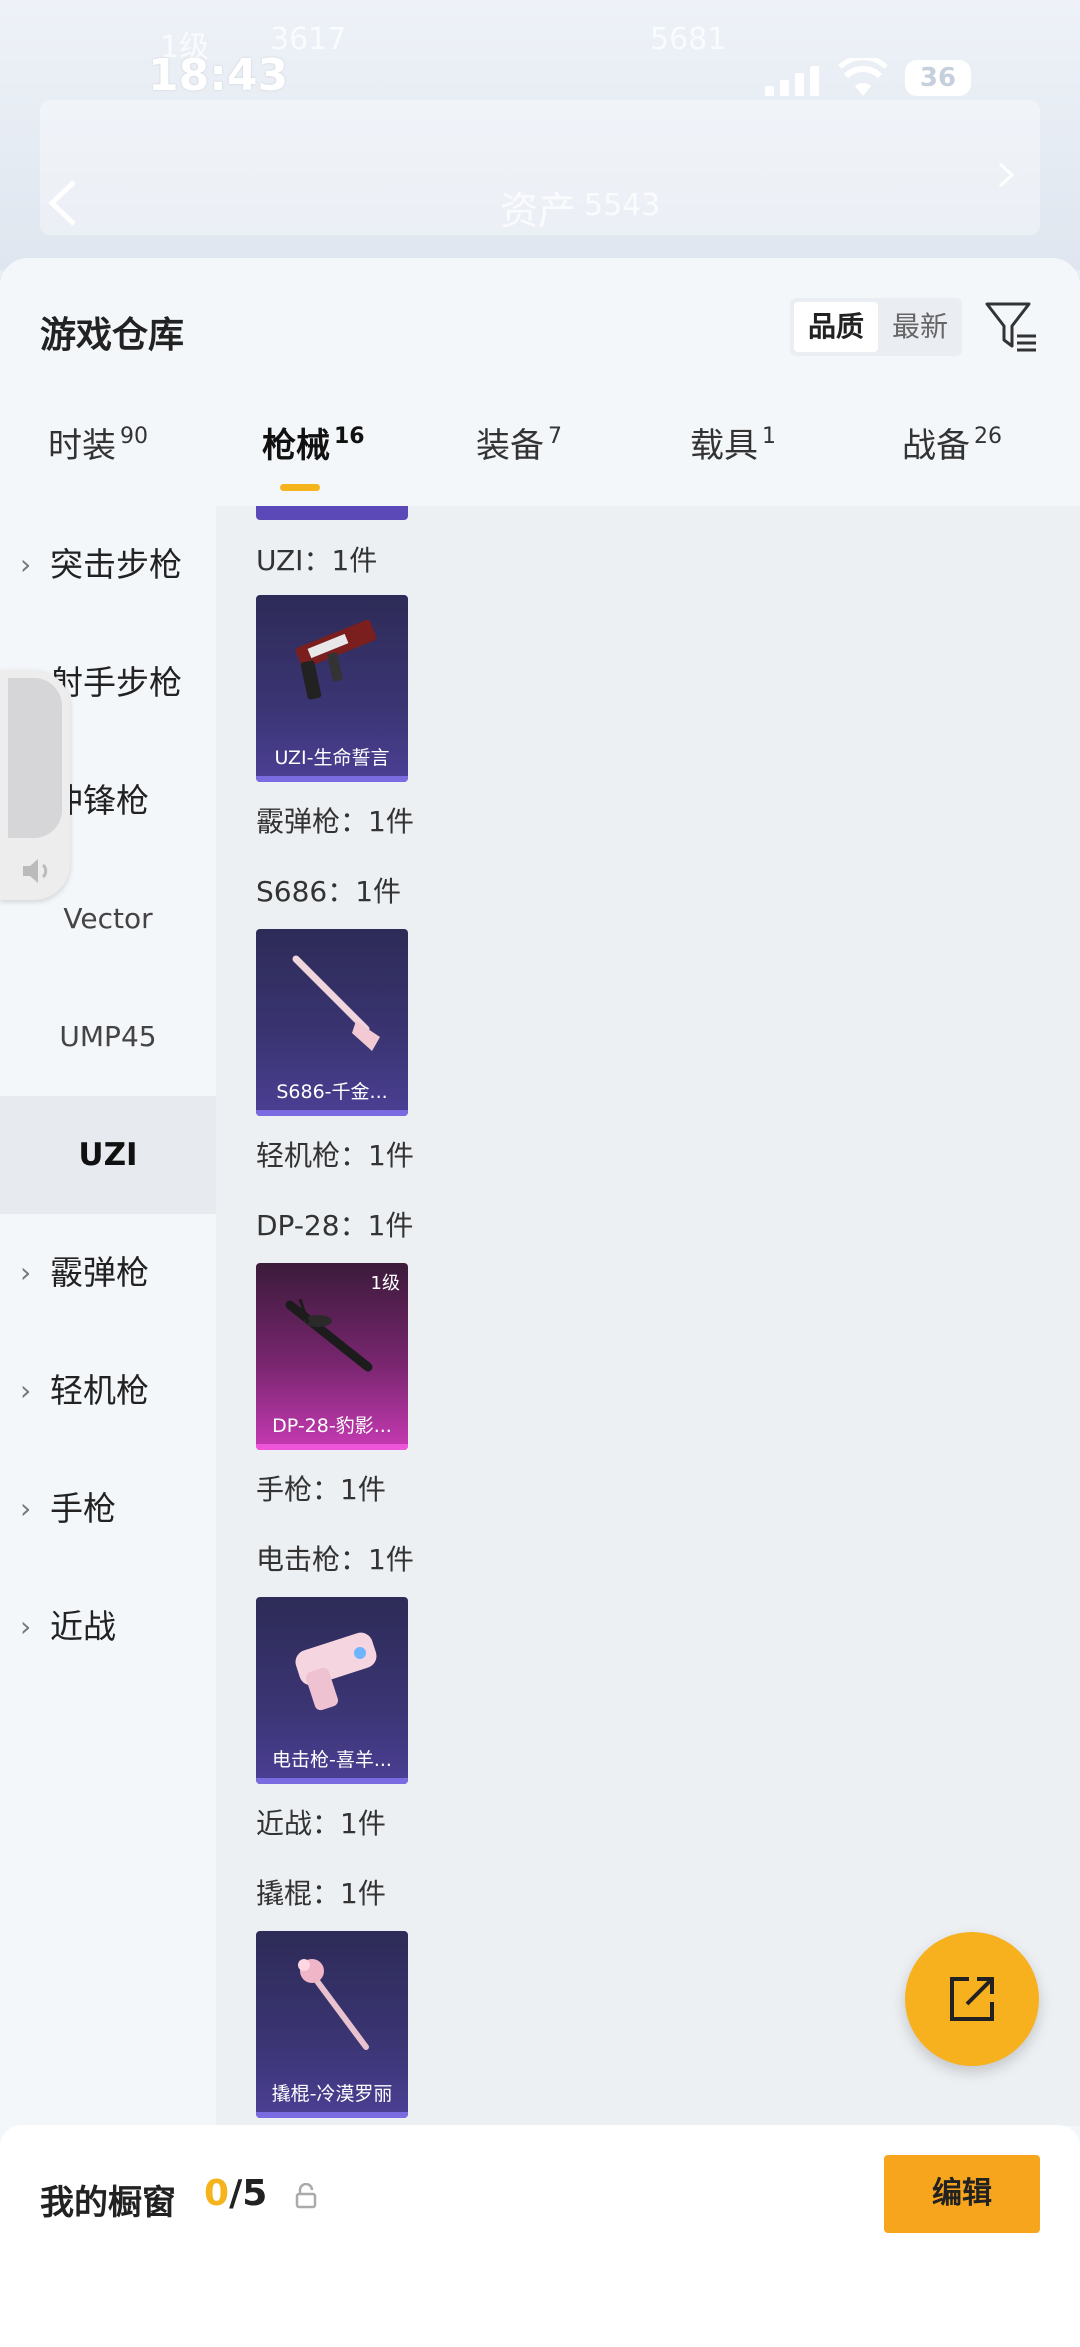 This screenshot has width=1080, height=2347. What do you see at coordinates (317, 560) in the screenshot?
I see `group-label: UZI：1件` at bounding box center [317, 560].